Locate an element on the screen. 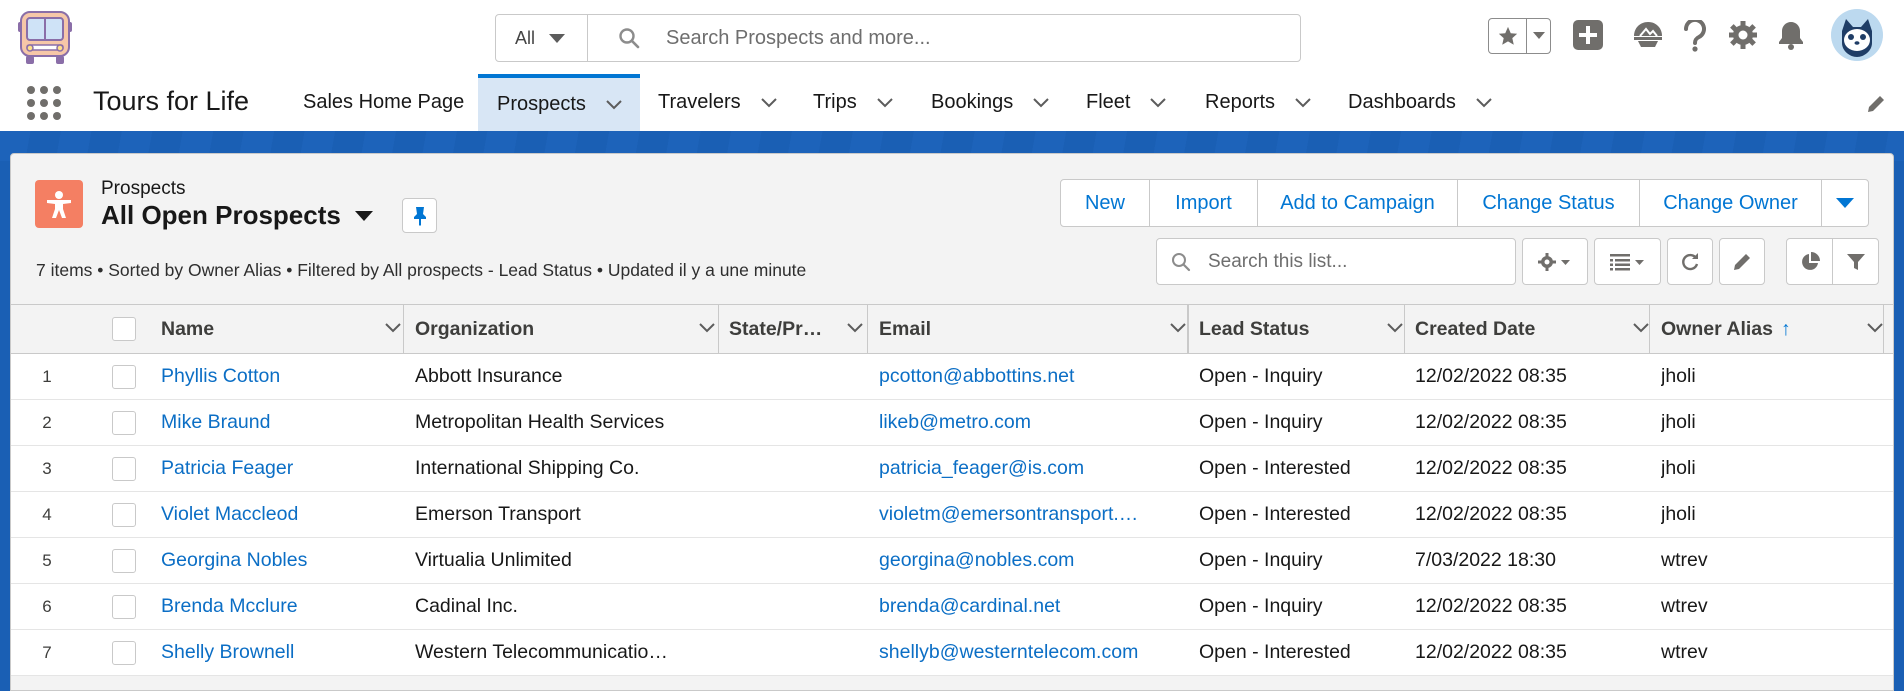 The width and height of the screenshot is (1904, 691). email-link: brenda@cardinal.net is located at coordinates (1031, 606).